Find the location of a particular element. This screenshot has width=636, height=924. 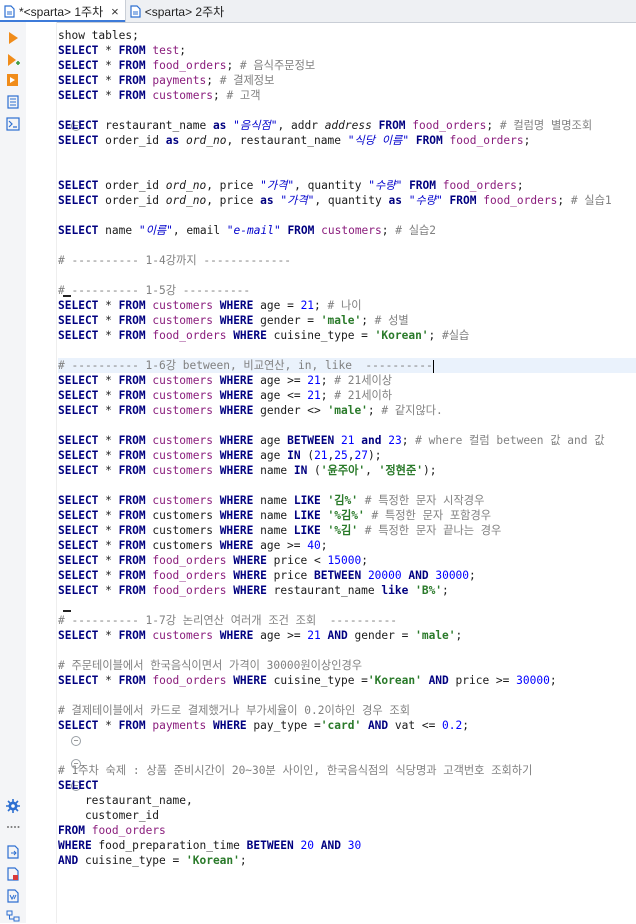

code-token: "식당 이름" is located at coordinates (378, 140).